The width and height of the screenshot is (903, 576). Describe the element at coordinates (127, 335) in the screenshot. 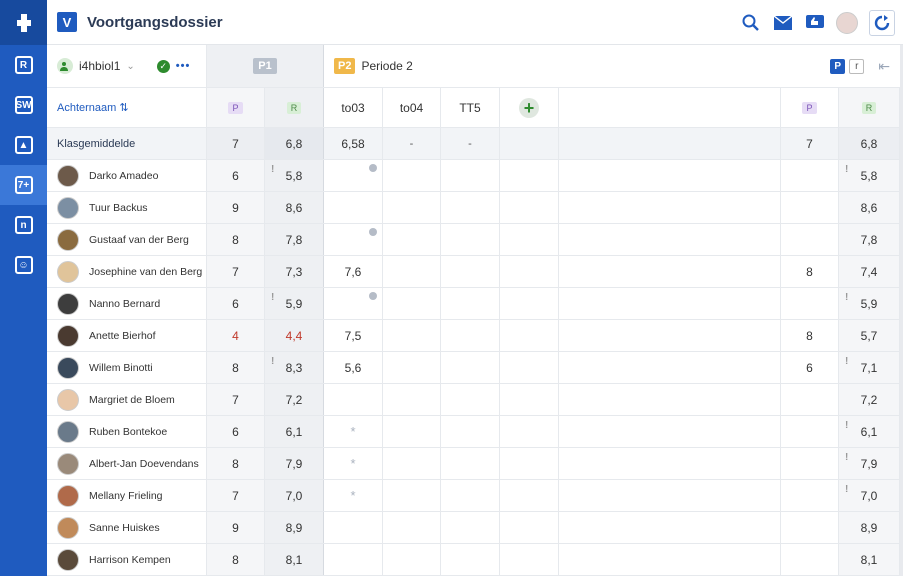

I see `student-cell: Anette Bierhof` at that location.